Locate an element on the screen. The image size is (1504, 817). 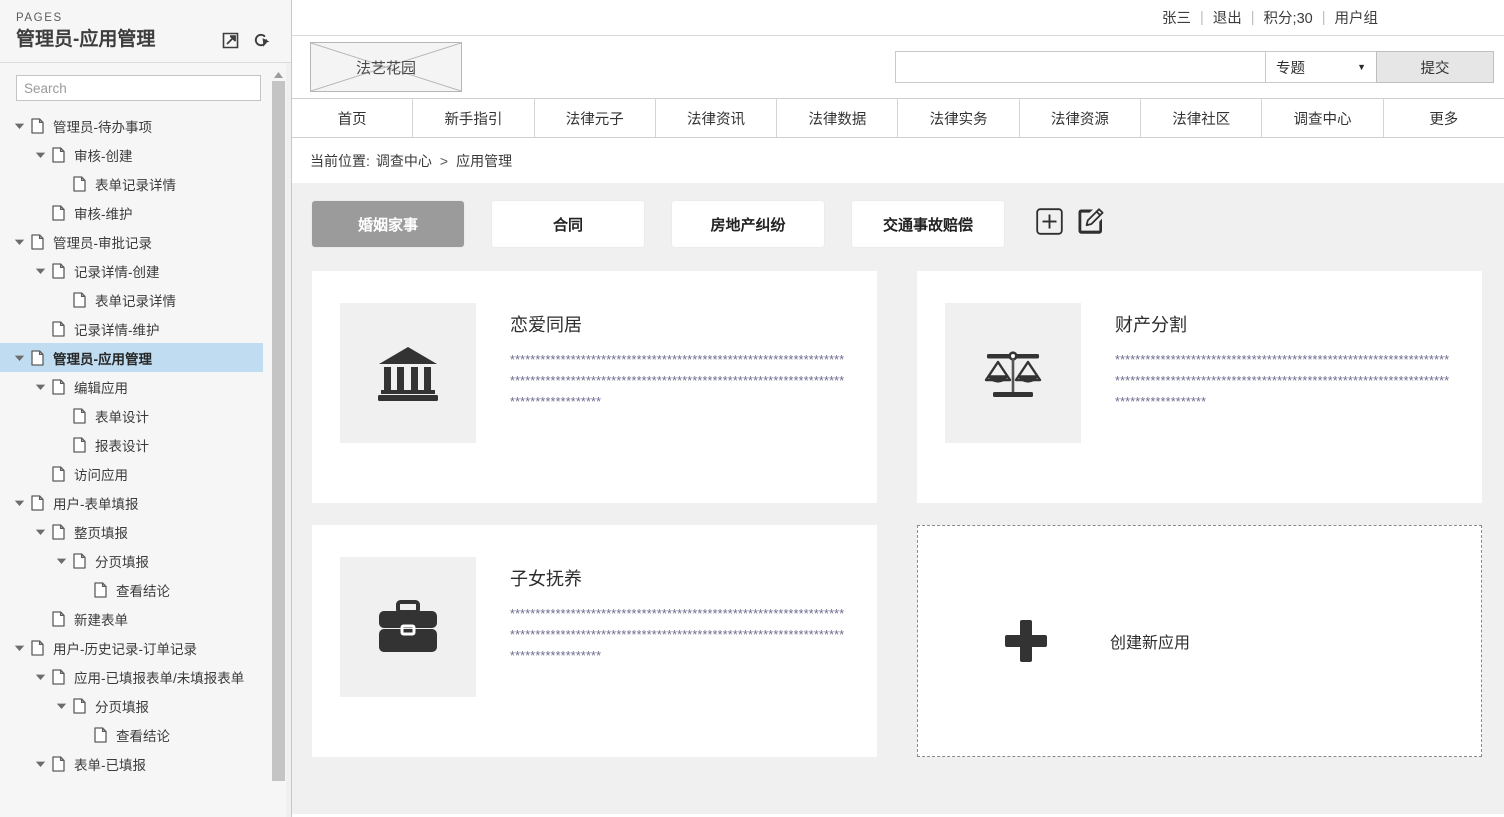
briefcase-icon is located at coordinates (408, 626).